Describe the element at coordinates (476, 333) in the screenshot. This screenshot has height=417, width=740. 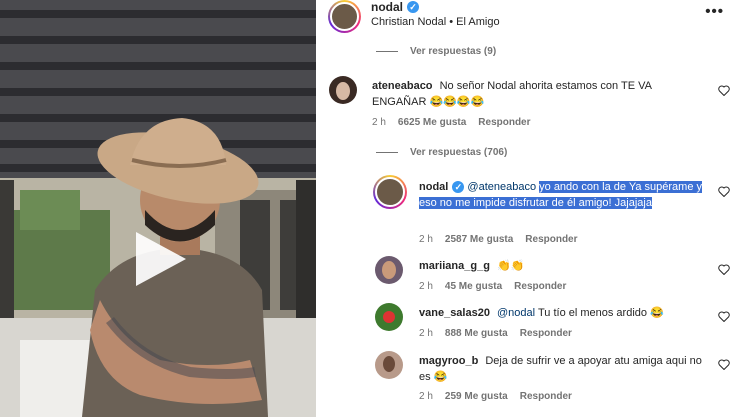
I see `comment-likes: 888 Me gusta` at that location.